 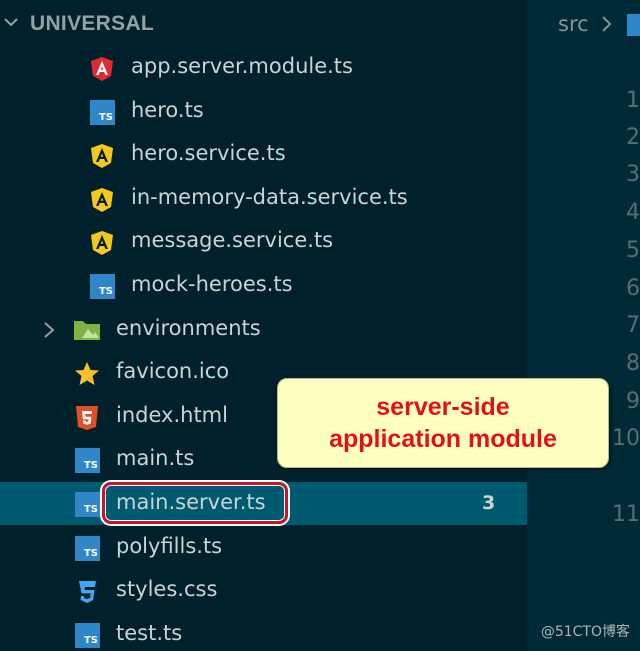 What do you see at coordinates (263, 23) in the screenshot?
I see `explorer-section-header: UNIVERSAL` at bounding box center [263, 23].